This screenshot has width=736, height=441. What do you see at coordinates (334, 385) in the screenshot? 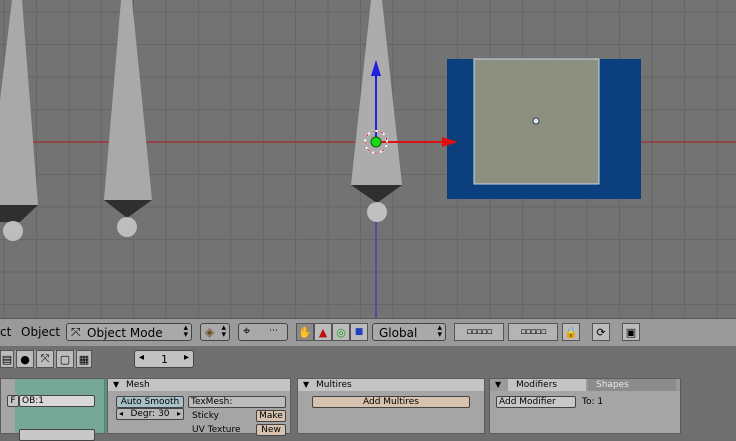
I see `multires-panel-title: Multires` at bounding box center [334, 385].